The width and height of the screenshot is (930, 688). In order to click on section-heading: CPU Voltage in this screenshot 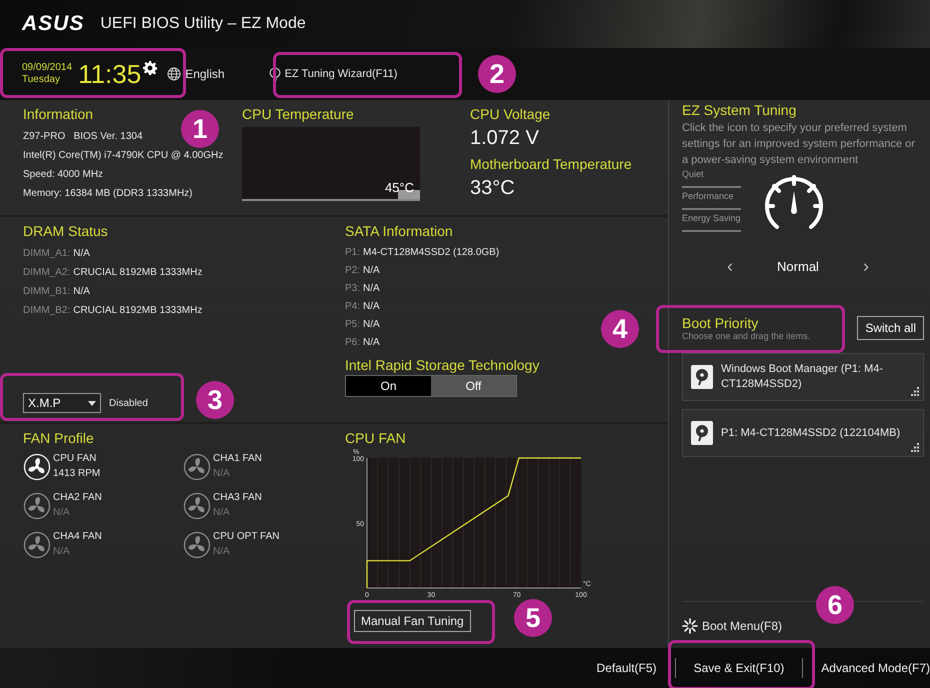, I will do `click(511, 114)`.